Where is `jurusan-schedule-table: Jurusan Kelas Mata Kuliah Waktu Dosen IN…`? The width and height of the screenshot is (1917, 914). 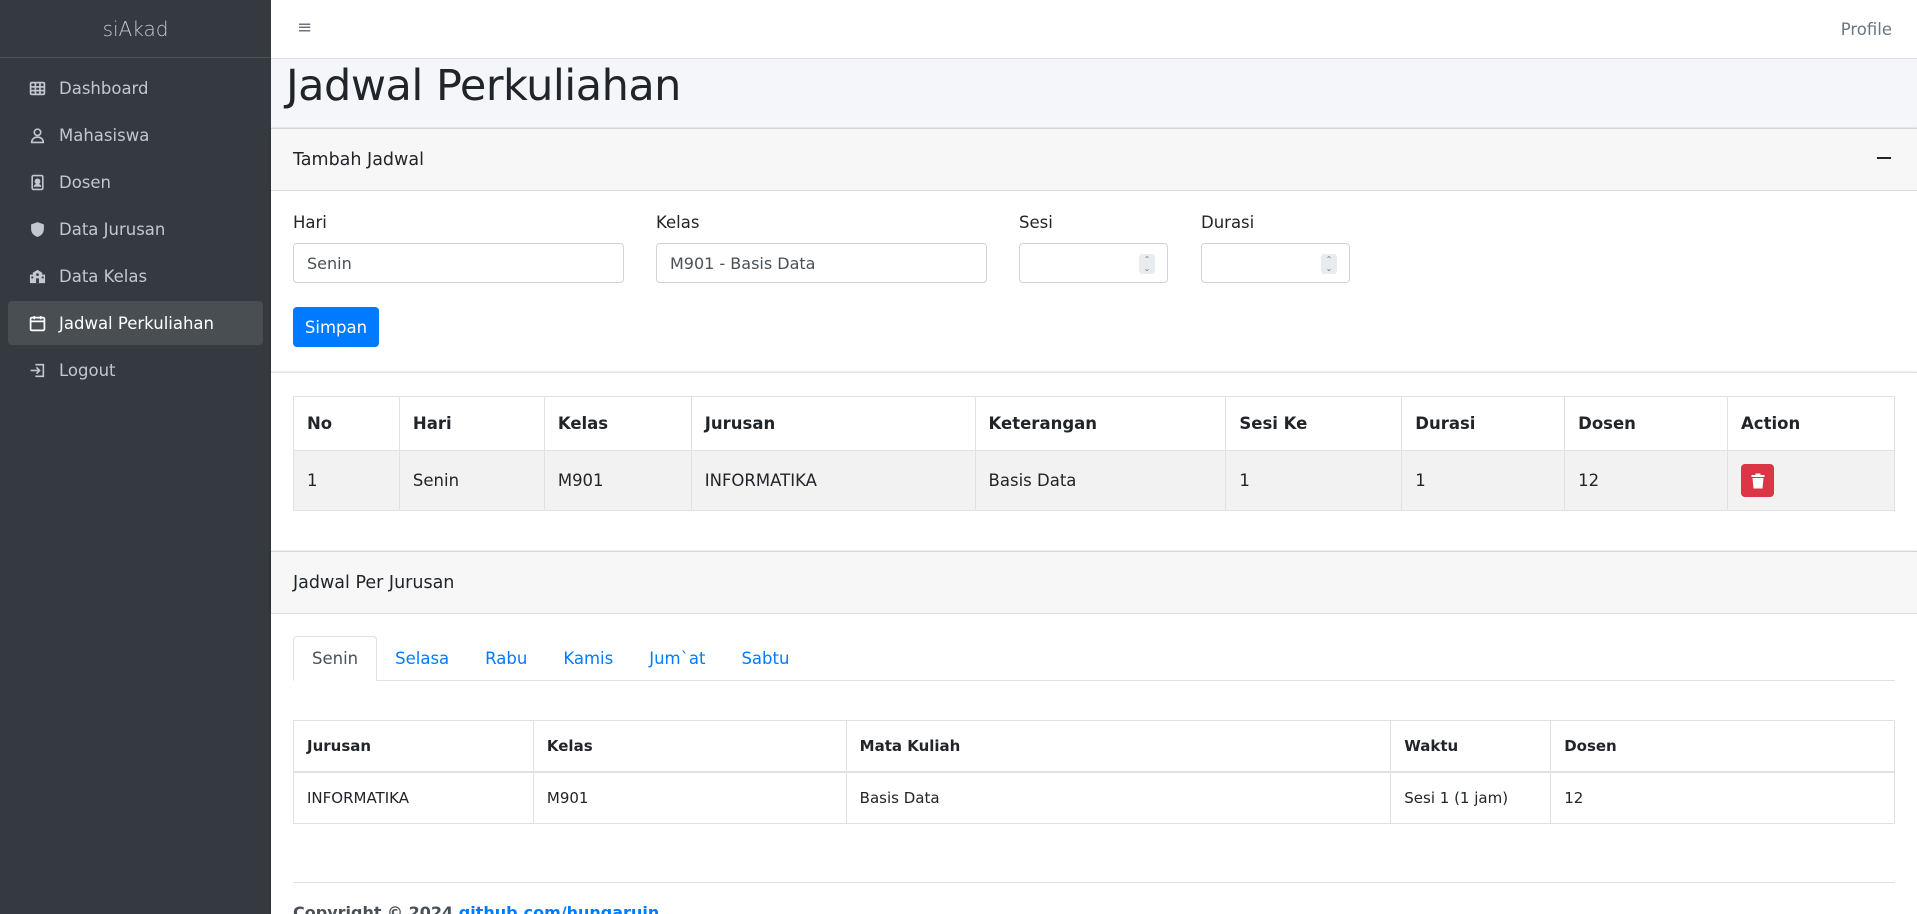
jurusan-schedule-table: Jurusan Kelas Mata Kuliah Waktu Dosen IN… is located at coordinates (1094, 772).